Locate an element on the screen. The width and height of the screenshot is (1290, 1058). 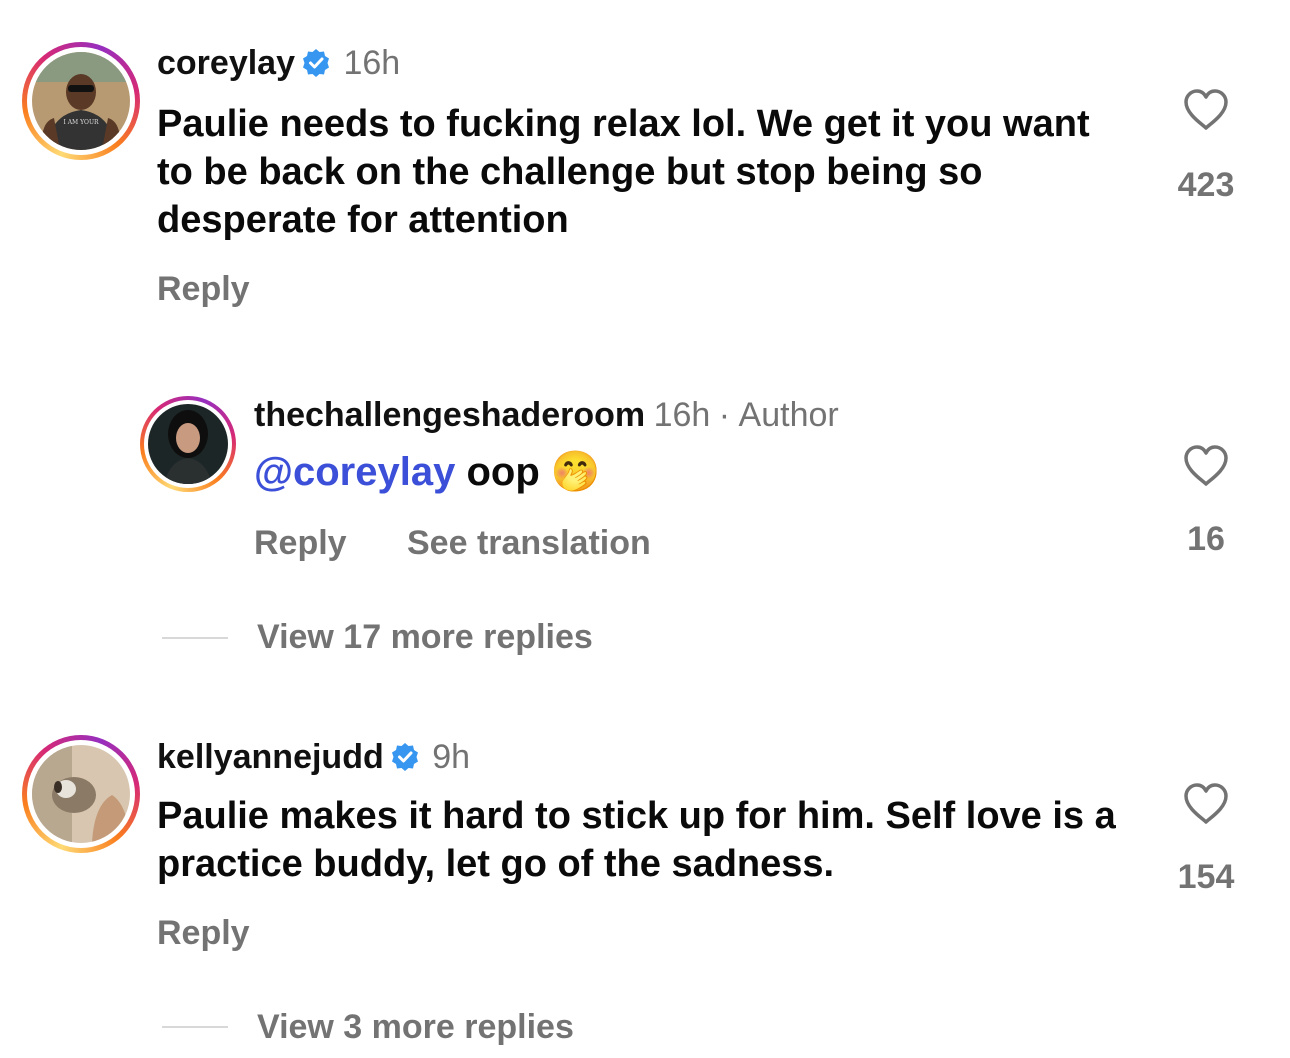
author-label: Author is located at coordinates (788, 415).